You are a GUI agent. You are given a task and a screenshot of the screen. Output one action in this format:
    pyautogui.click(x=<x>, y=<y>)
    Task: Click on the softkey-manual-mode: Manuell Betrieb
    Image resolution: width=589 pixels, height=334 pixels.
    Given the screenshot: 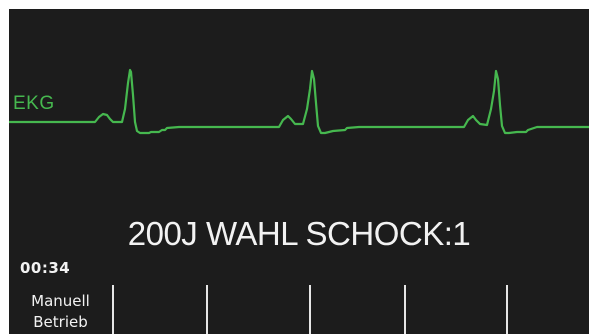 What is the action you would take?
    pyautogui.click(x=60, y=309)
    